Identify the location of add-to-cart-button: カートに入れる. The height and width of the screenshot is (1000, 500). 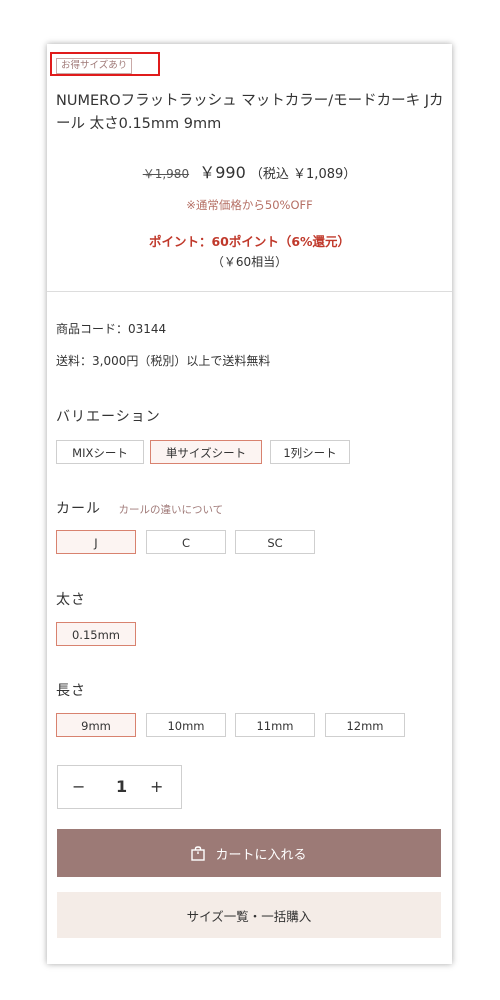
(249, 853).